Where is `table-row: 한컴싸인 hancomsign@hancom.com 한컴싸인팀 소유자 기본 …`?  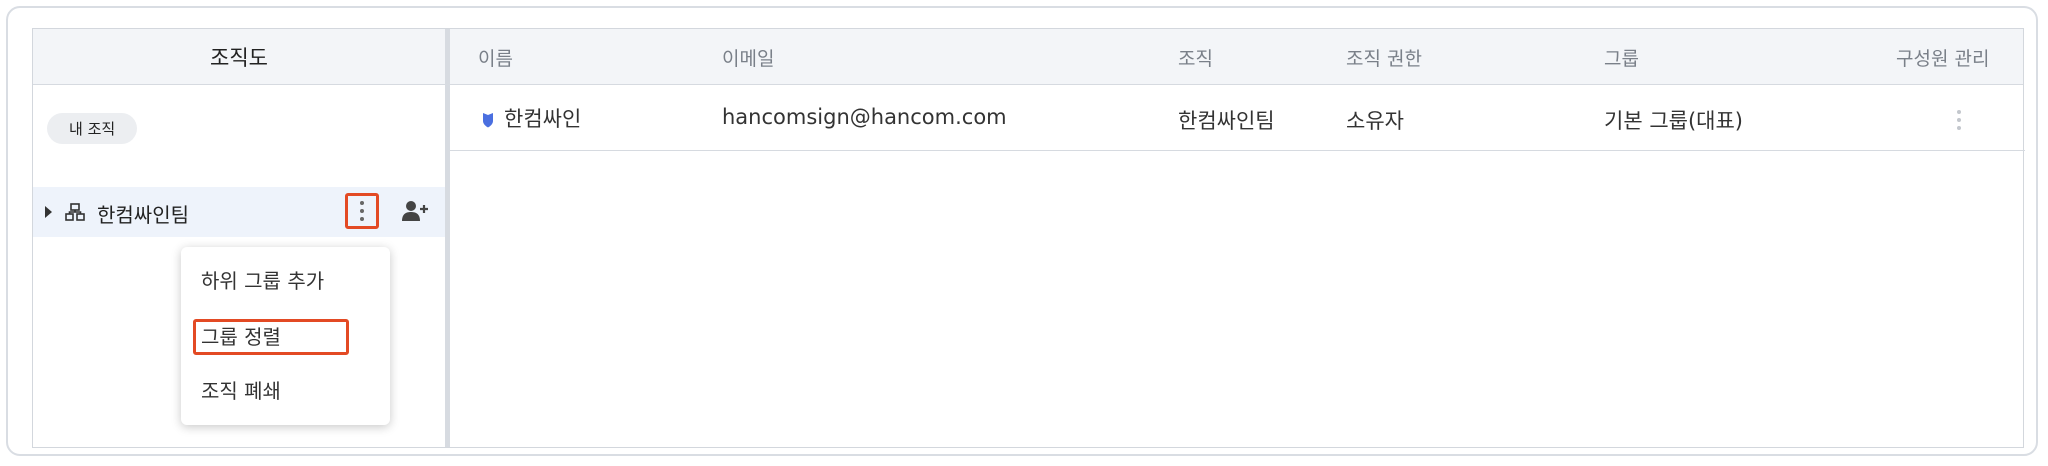 table-row: 한컴싸인 hancomsign@hancom.com 한컴싸인팀 소유자 기본 … is located at coordinates (1237, 118).